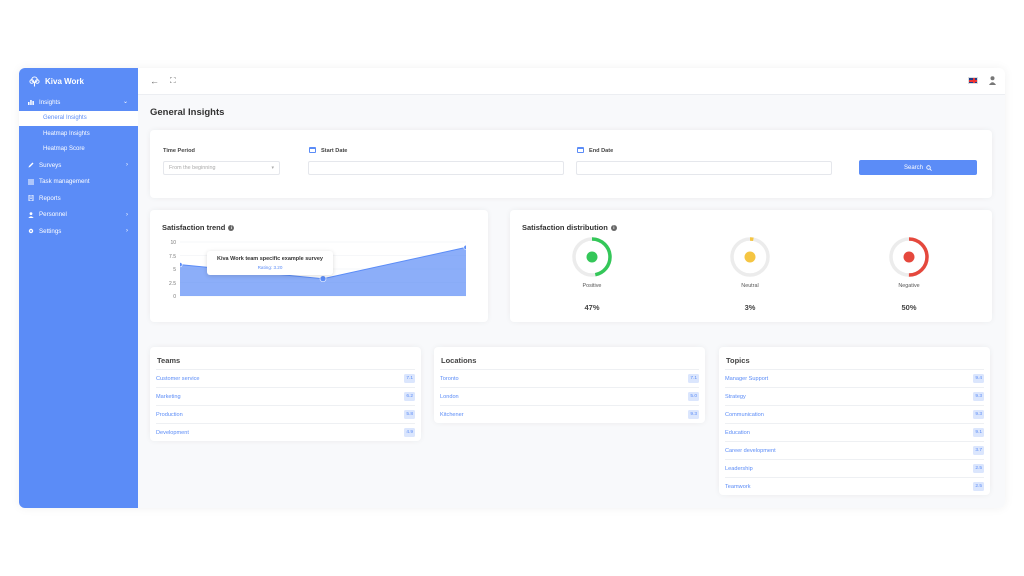  I want to click on score-badge: 3.7, so click(978, 450).